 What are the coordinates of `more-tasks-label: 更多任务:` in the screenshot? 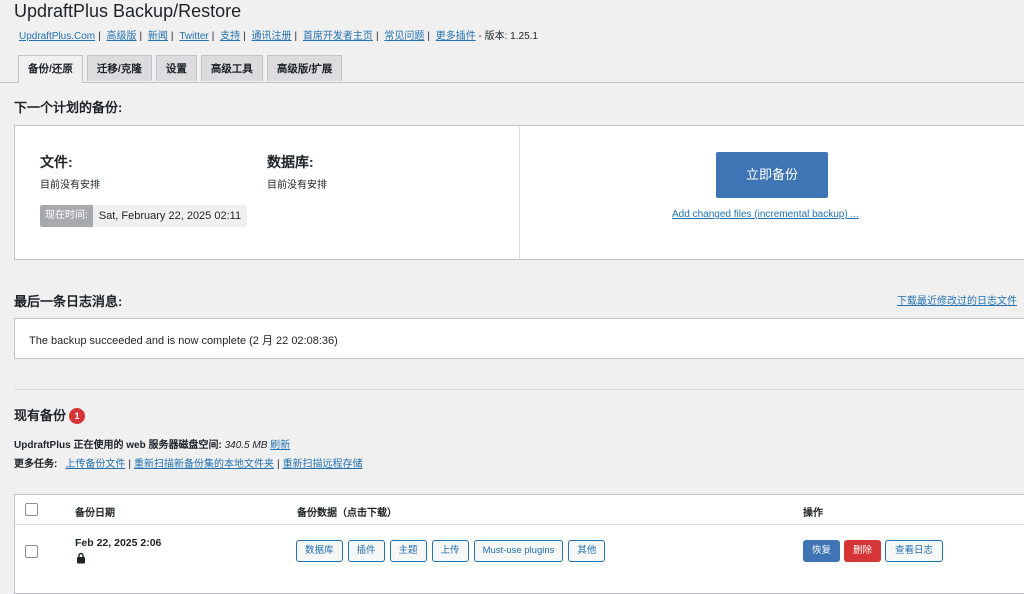 It's located at (36, 464).